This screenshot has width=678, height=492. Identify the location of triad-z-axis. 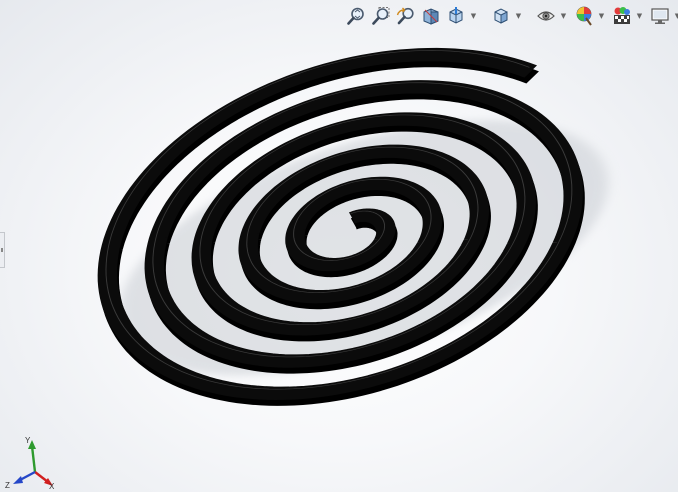
(27, 476).